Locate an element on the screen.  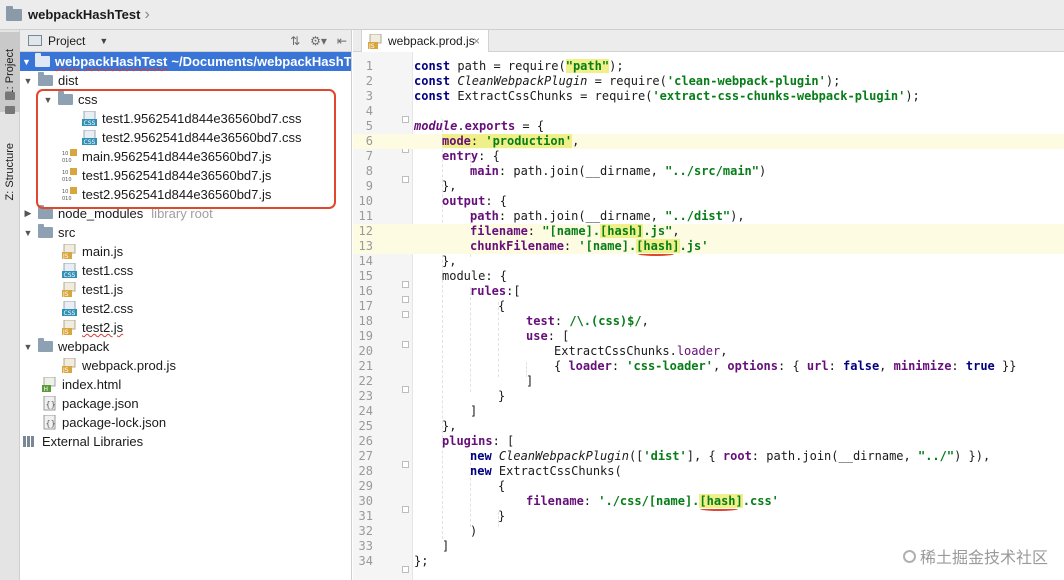
code-line: 19 use: [ is located at coordinates (464, 336).